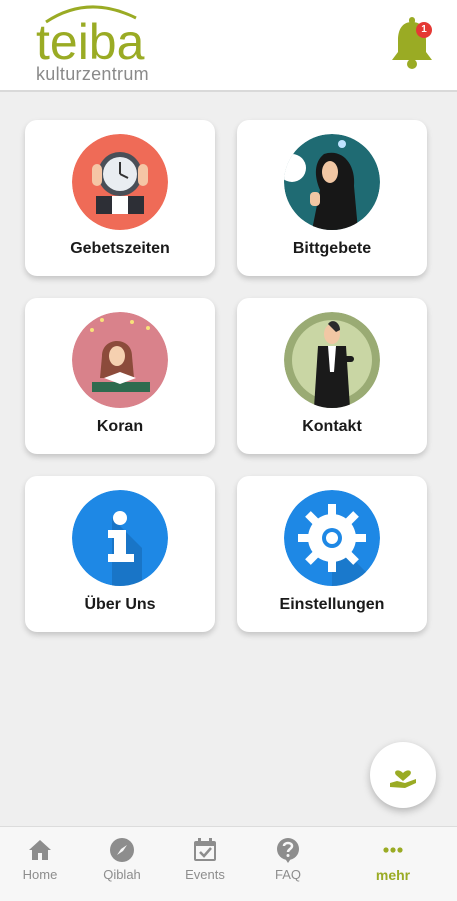  Describe the element at coordinates (122, 864) in the screenshot. I see `nav-qiblah: Qiblah` at that location.